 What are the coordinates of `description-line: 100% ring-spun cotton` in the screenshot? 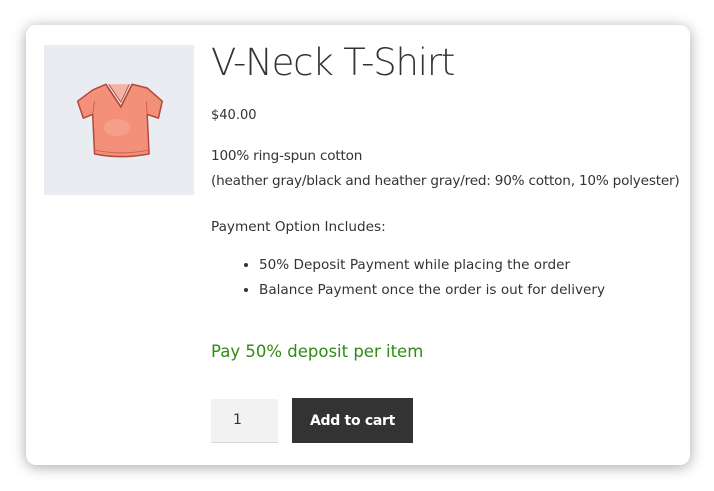 It's located at (287, 156).